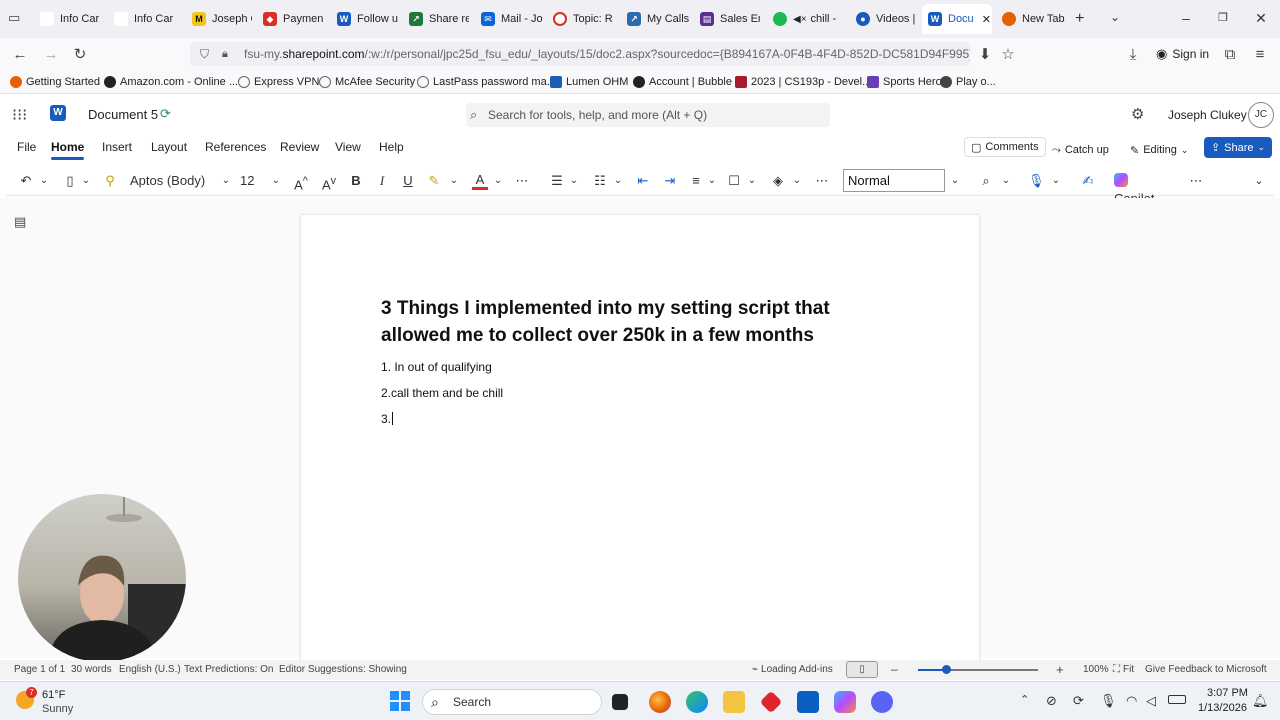 This screenshot has width=1280, height=720. I want to click on reload-icon: ↻, so click(80, 55).